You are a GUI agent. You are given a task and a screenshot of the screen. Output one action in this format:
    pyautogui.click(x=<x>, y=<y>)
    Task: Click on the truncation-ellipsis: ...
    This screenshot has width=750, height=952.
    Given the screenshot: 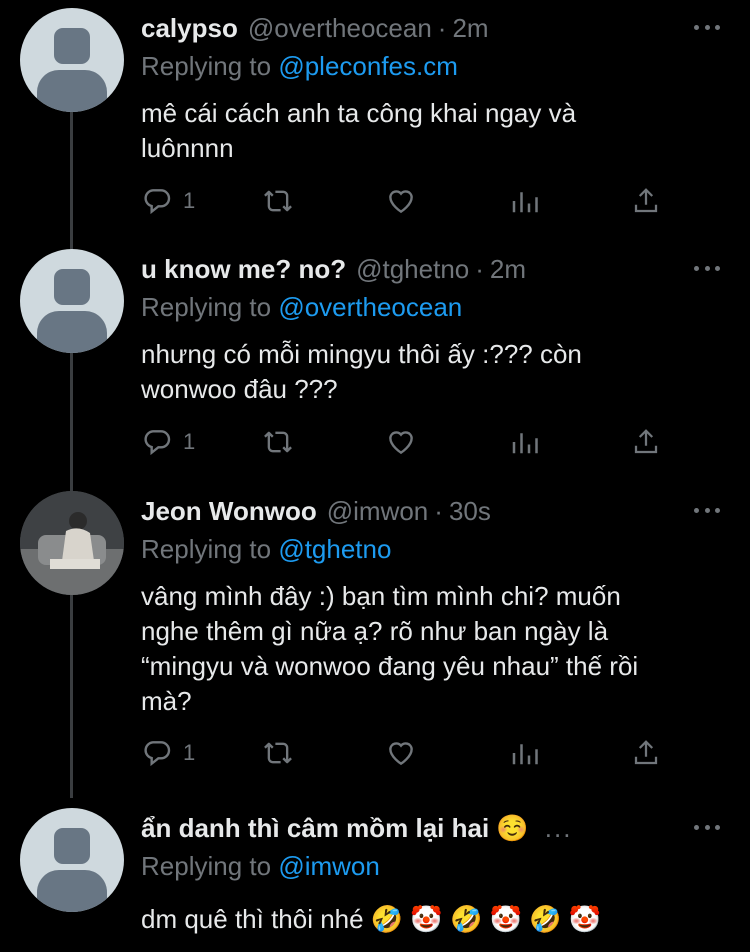 What is the action you would take?
    pyautogui.click(x=558, y=828)
    